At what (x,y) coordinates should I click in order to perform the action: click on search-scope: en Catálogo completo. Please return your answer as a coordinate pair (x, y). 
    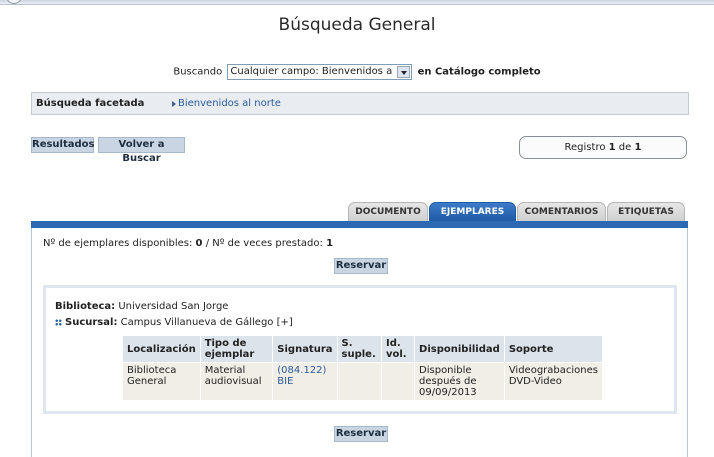
    Looking at the image, I should click on (479, 72).